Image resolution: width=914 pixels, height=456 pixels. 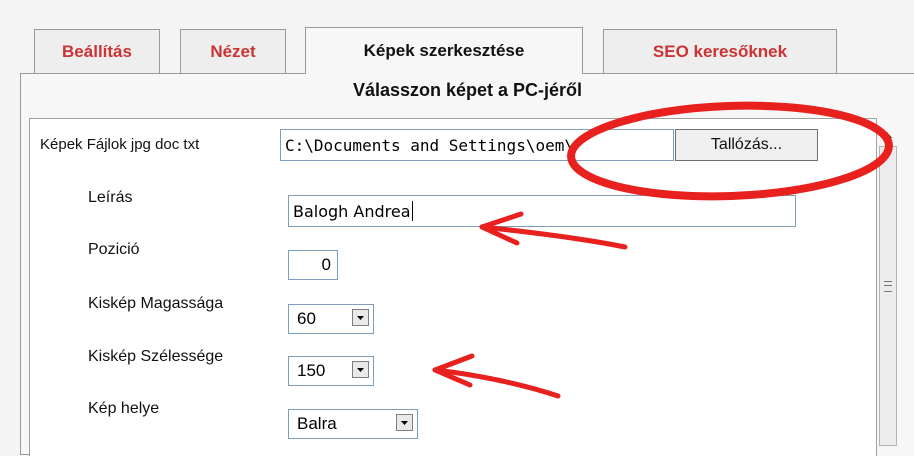 I want to click on grip-icon, so click(x=888, y=286).